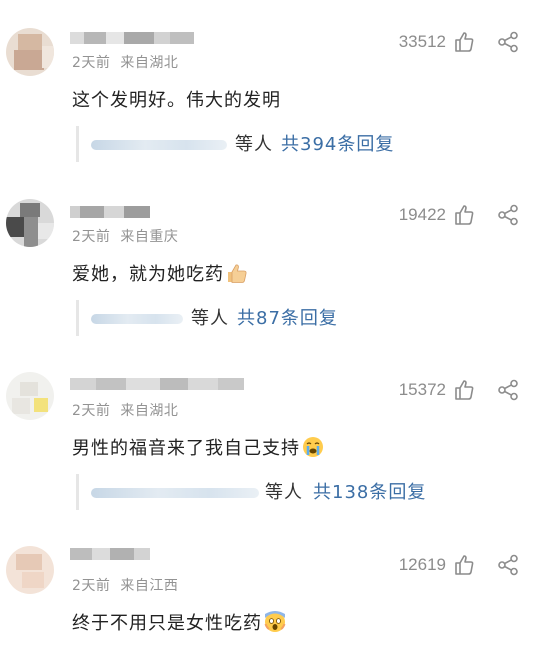 The height and width of the screenshot is (648, 535). Describe the element at coordinates (369, 491) in the screenshot. I see `reply-count-link: 共138条回复` at that location.